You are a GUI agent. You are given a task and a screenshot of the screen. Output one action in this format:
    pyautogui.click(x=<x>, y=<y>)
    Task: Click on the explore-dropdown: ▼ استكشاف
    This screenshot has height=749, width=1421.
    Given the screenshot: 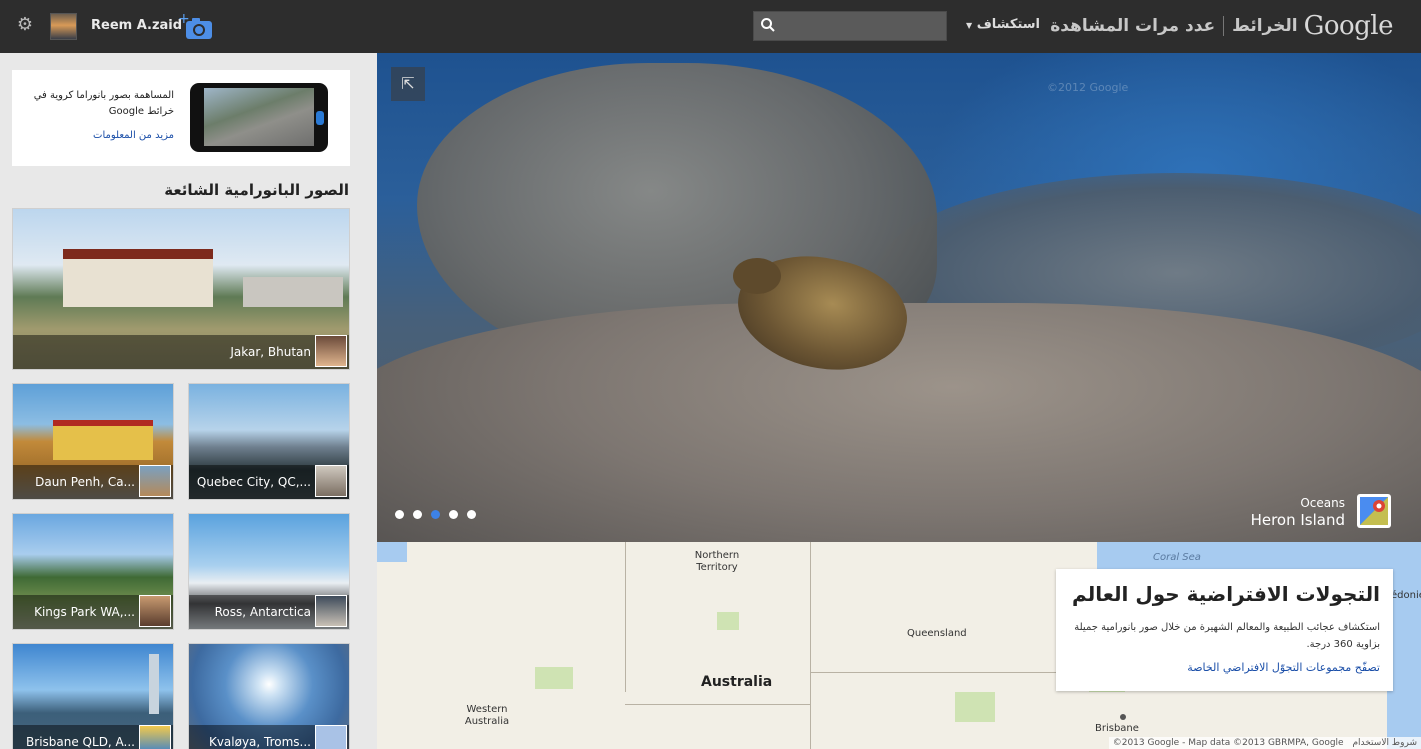 What is the action you would take?
    pyautogui.click(x=1003, y=24)
    